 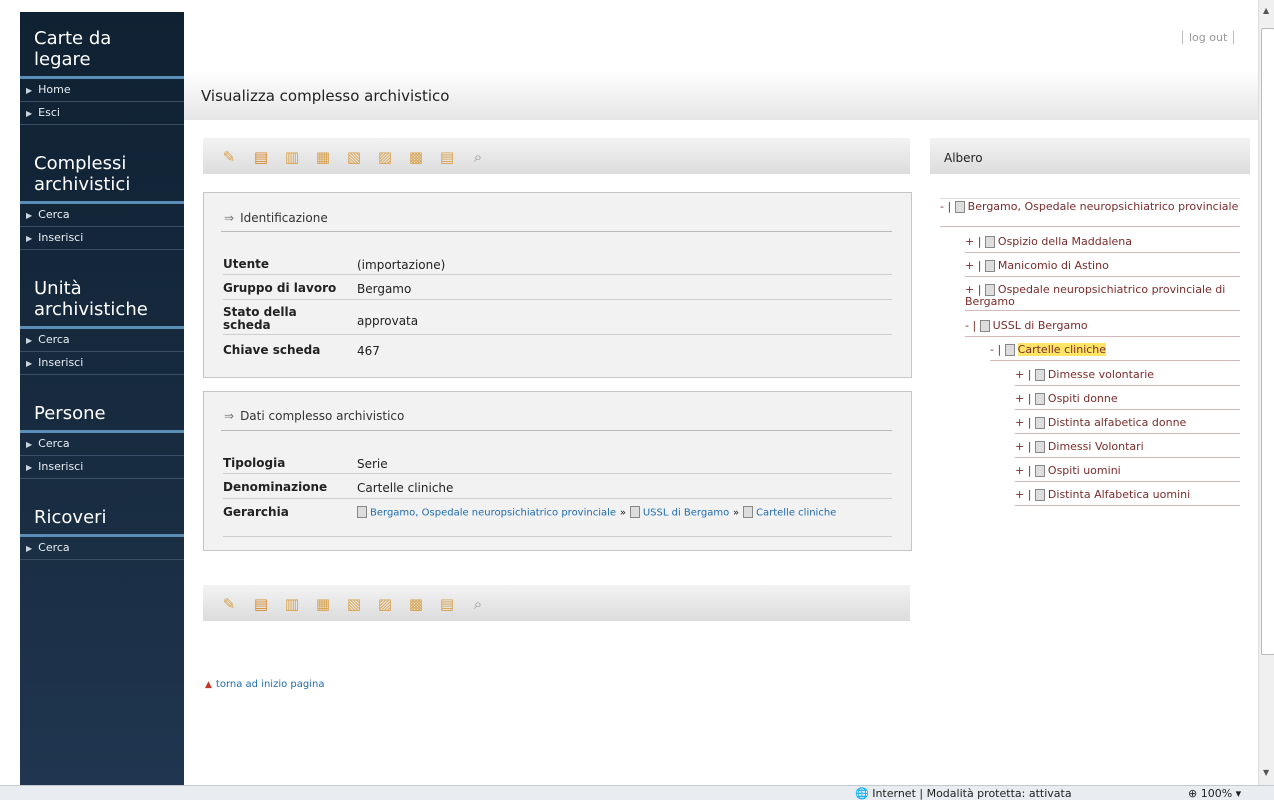 I want to click on tree-node-label: Distinta Alfabetica uomini, so click(x=1119, y=494).